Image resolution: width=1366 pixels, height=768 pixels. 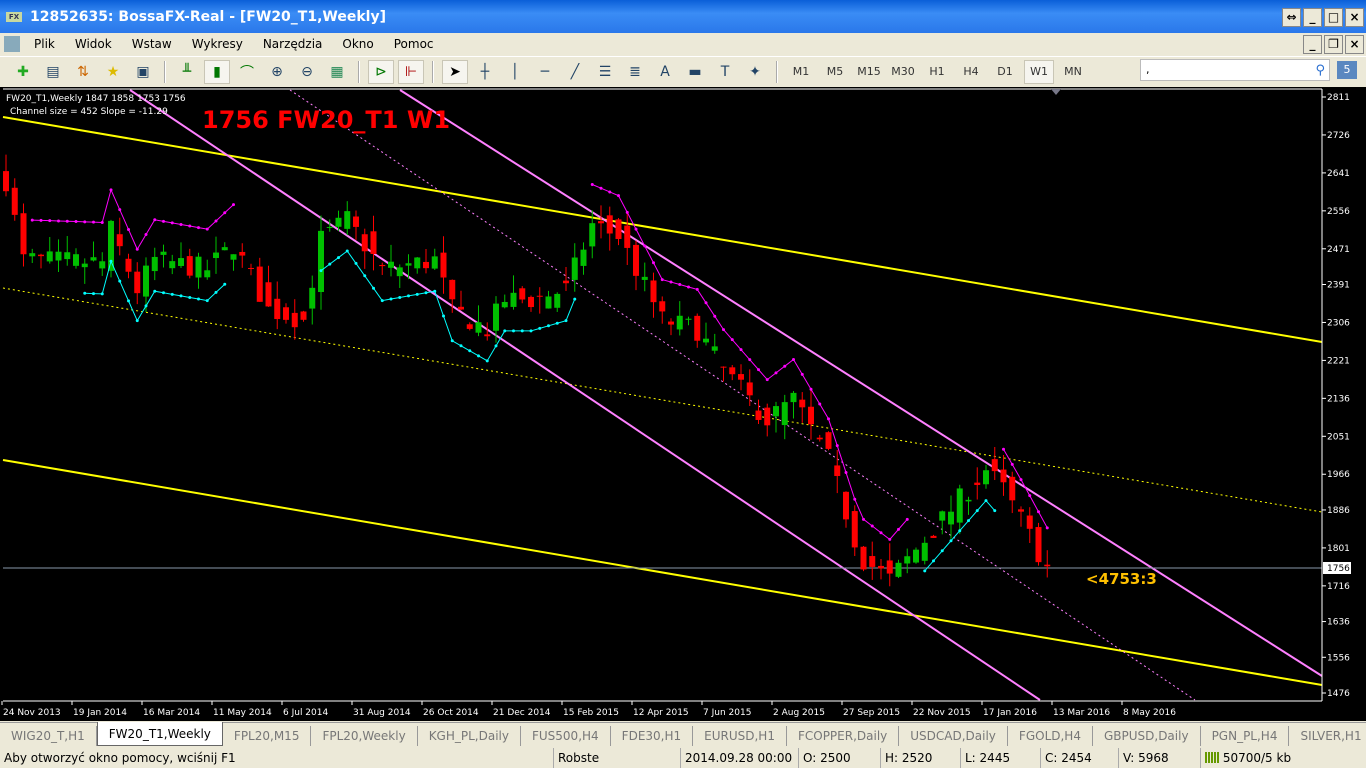 What do you see at coordinates (1333, 44) in the screenshot?
I see `child-restore-button: ❐` at bounding box center [1333, 44].